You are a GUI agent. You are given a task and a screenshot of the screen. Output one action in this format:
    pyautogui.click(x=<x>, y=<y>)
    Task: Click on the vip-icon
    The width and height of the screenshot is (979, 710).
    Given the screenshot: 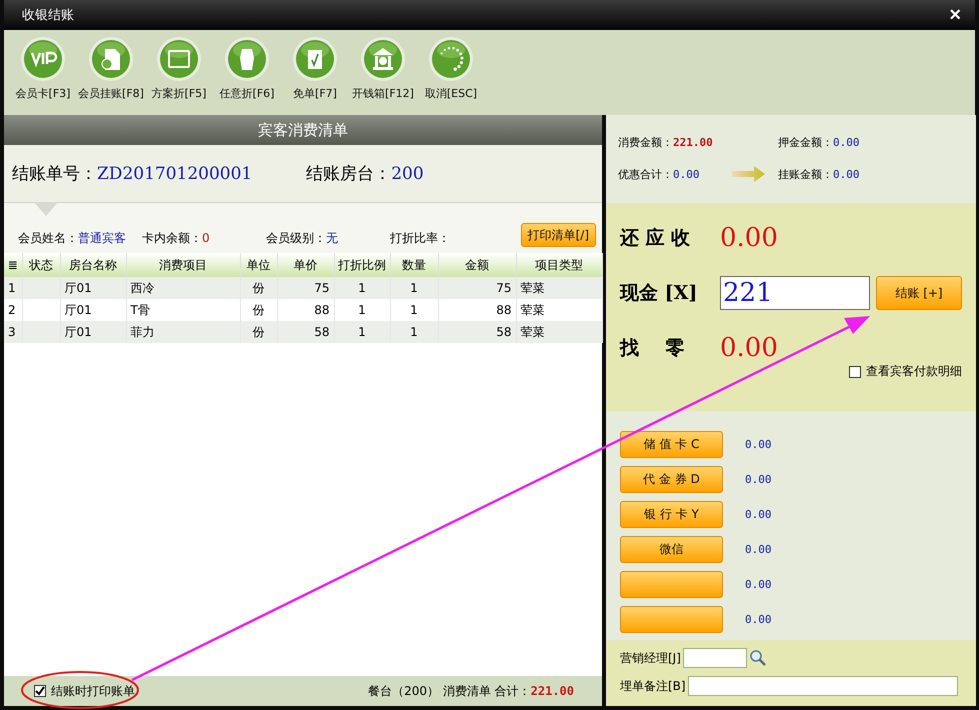 What is the action you would take?
    pyautogui.click(x=43, y=59)
    